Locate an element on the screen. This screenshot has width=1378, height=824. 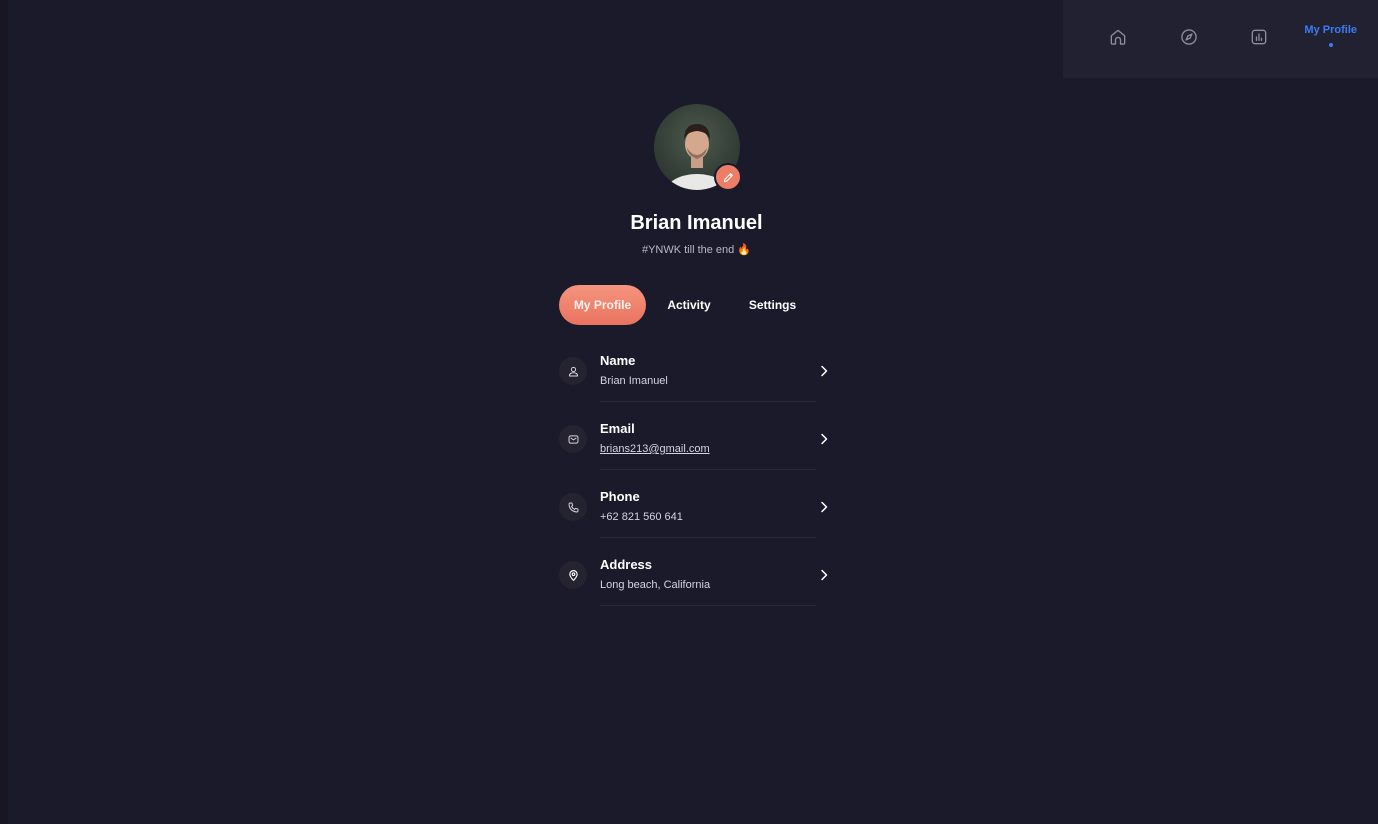
info-value-name: Brian Imanuel is located at coordinates (634, 381).